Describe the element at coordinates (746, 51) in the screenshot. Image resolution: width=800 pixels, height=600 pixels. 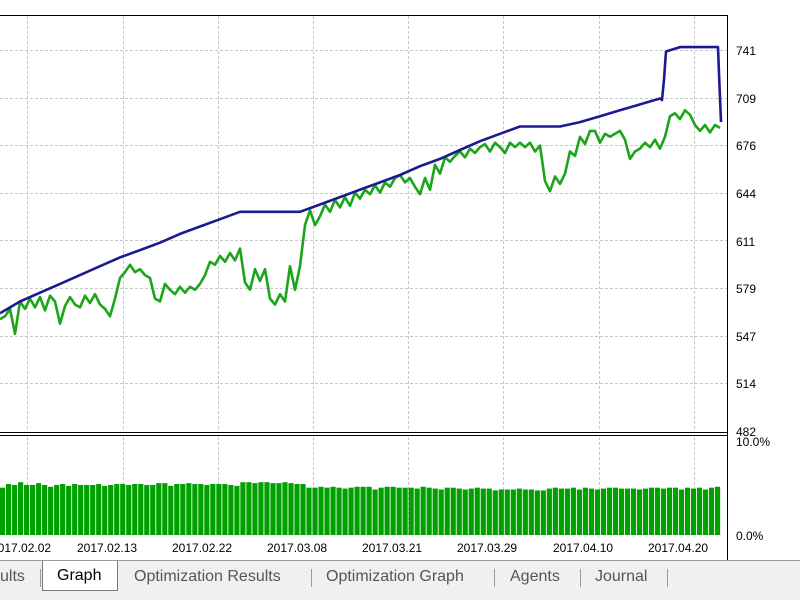
I see `price-axis-label: 741` at that location.